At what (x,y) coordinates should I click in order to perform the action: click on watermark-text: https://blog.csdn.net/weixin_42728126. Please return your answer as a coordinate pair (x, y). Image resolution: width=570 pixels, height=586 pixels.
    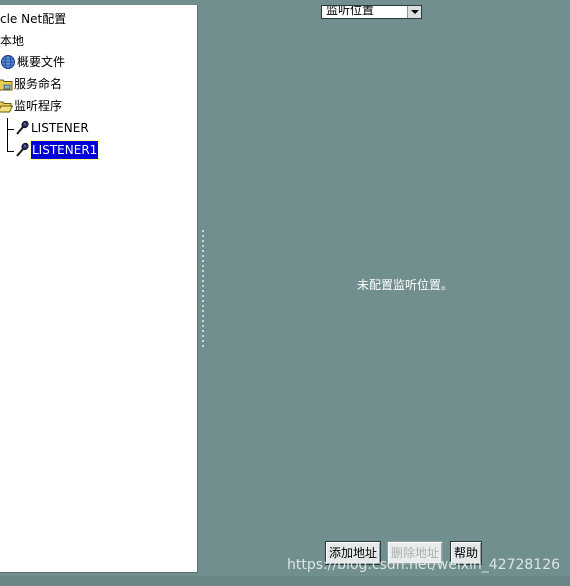
    Looking at the image, I should click on (424, 565).